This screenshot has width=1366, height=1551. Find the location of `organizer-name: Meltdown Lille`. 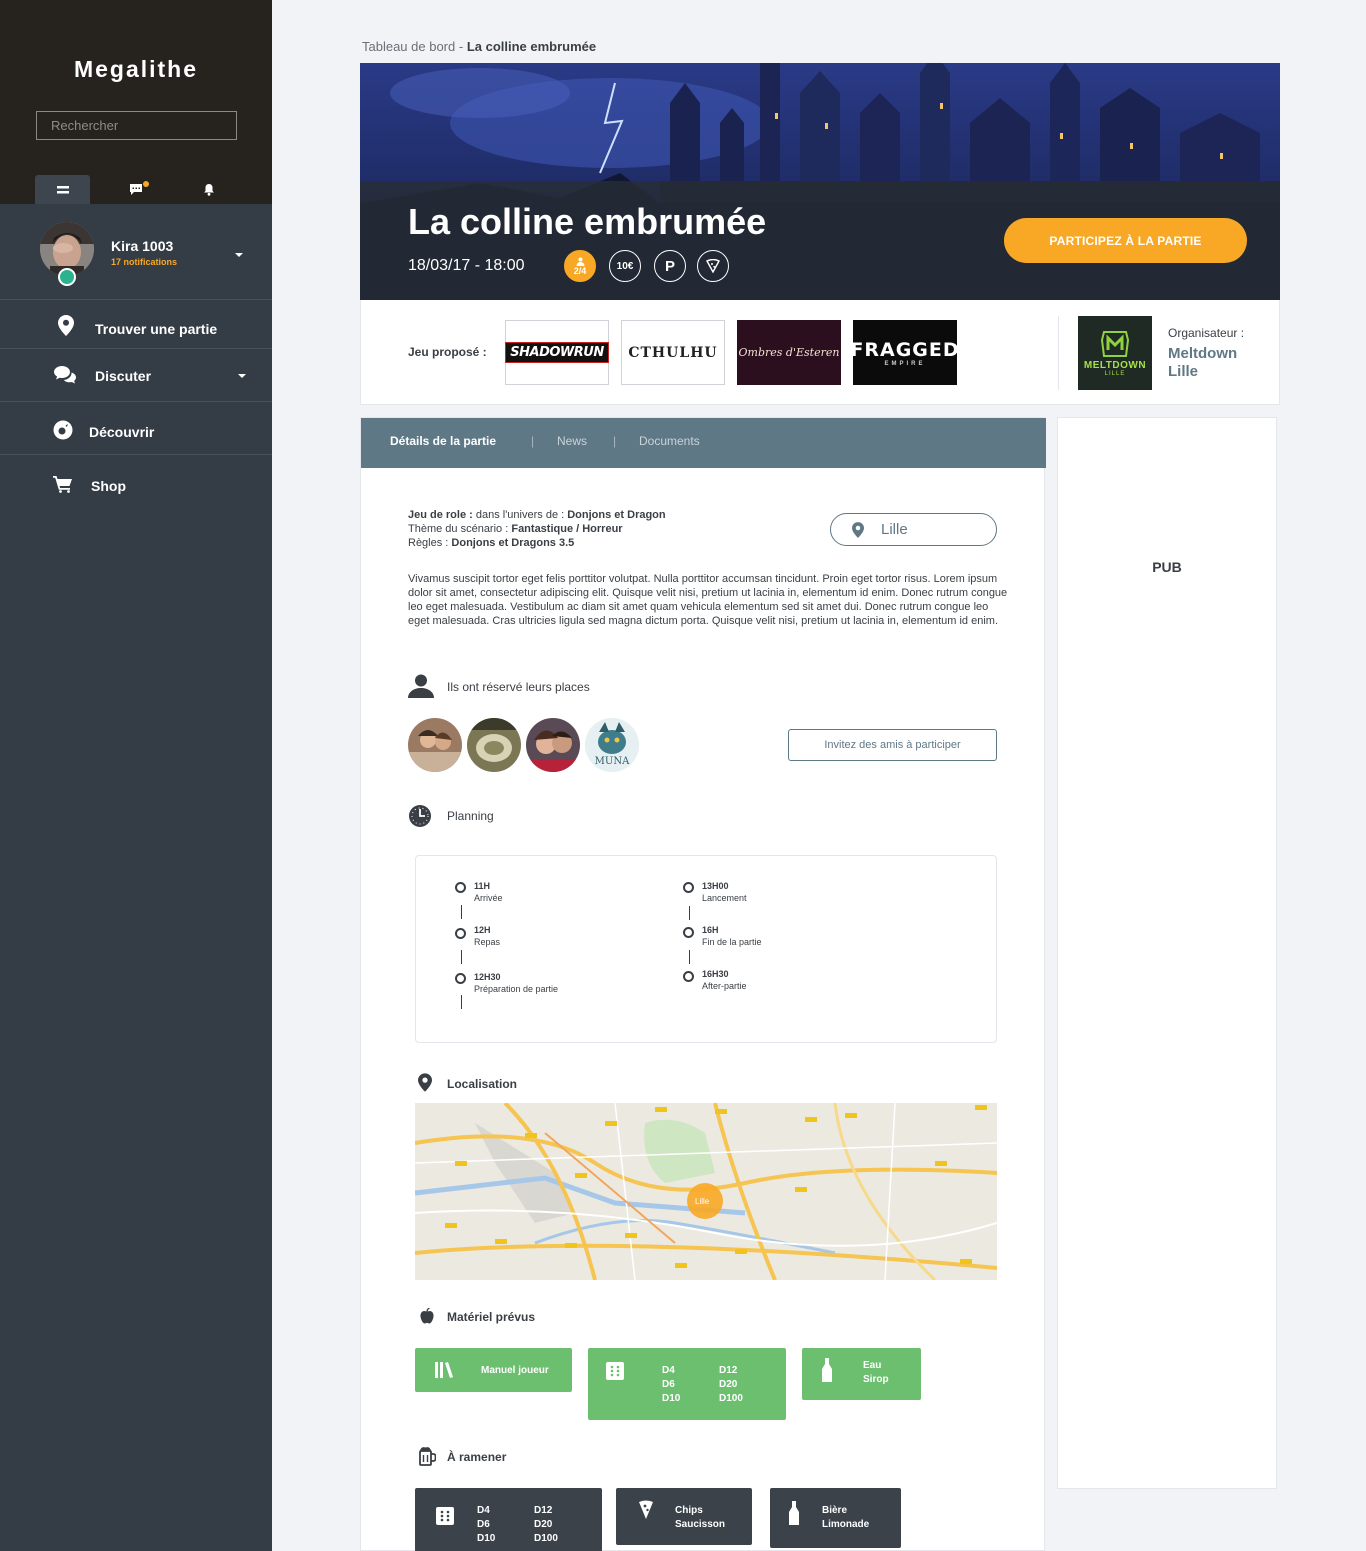

organizer-name: Meltdown Lille is located at coordinates (1202, 363).